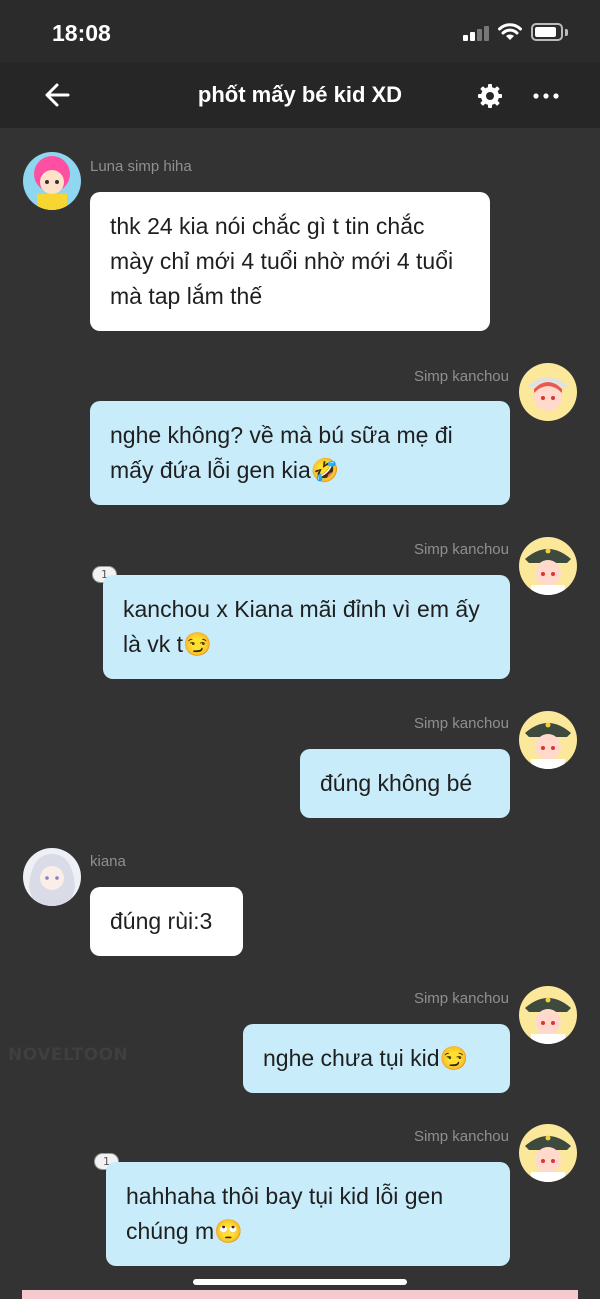 The width and height of the screenshot is (600, 1299). Describe the element at coordinates (476, 33) in the screenshot. I see `signal-icon` at that location.